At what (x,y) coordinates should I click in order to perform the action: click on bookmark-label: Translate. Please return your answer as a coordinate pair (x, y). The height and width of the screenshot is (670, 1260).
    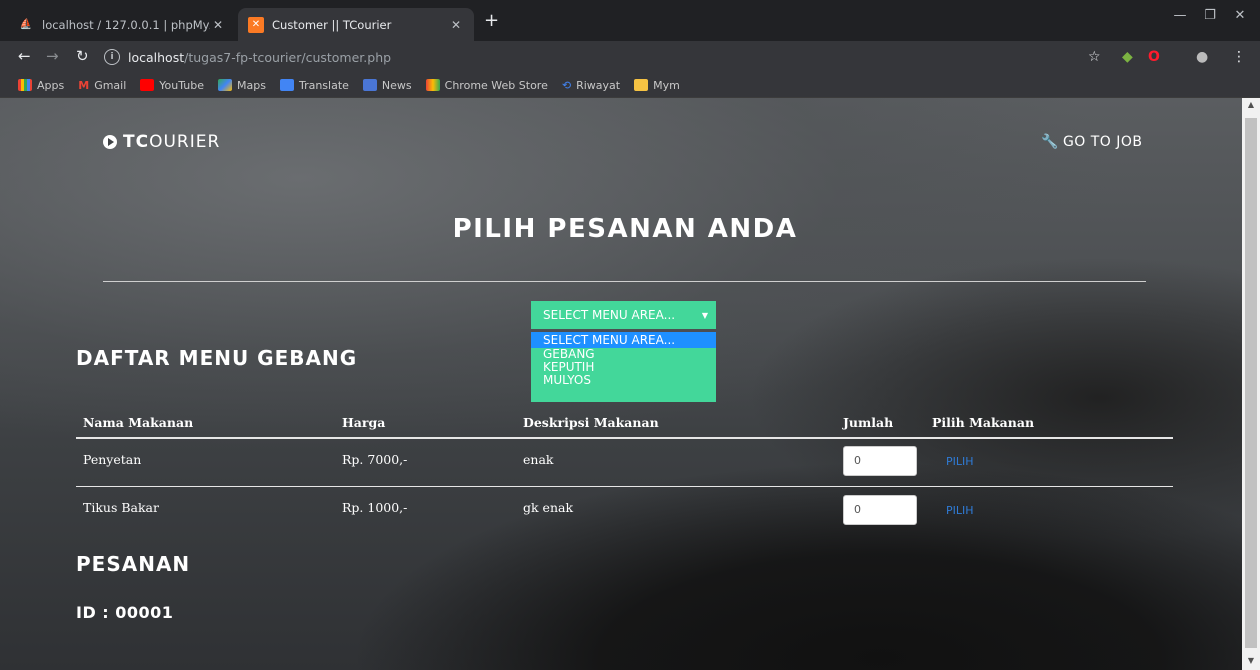
    Looking at the image, I should click on (323, 85).